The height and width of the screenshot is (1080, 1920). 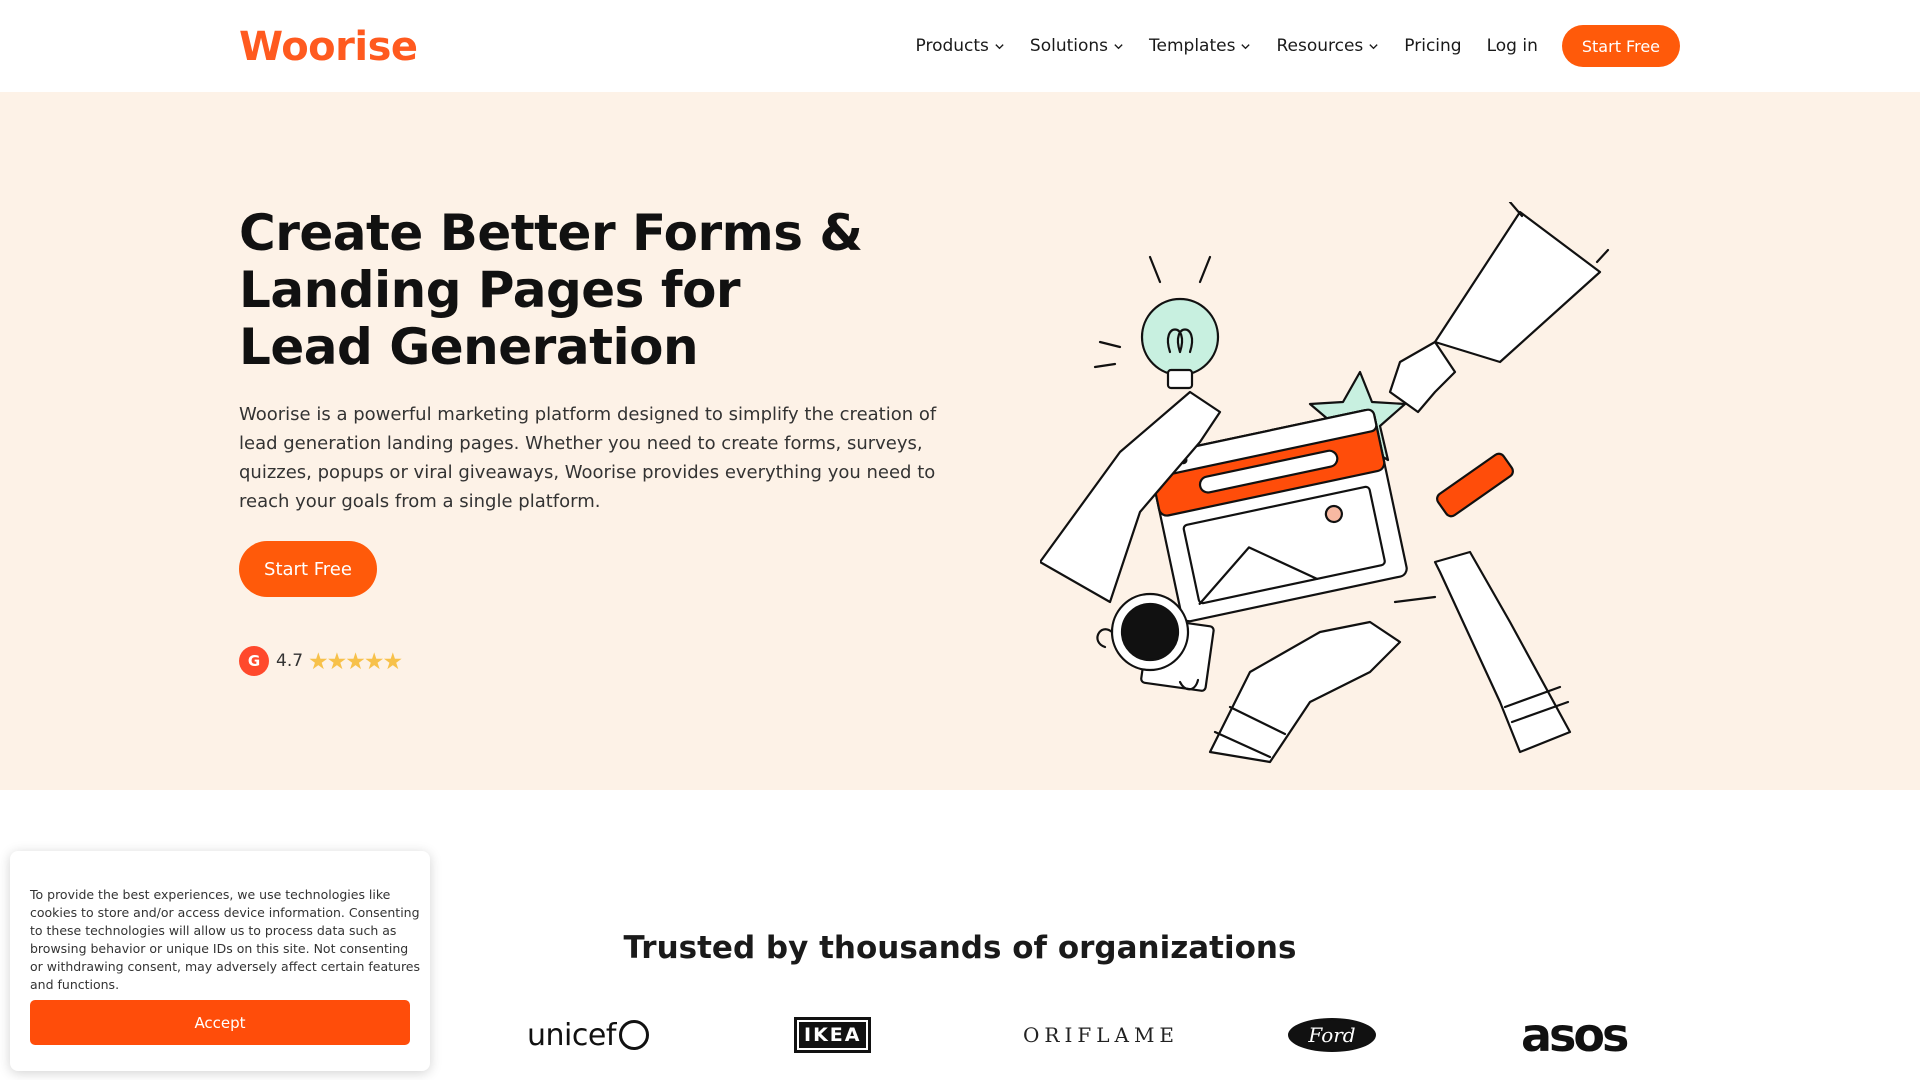 I want to click on hero-start-free-button: Start Free, so click(x=308, y=569).